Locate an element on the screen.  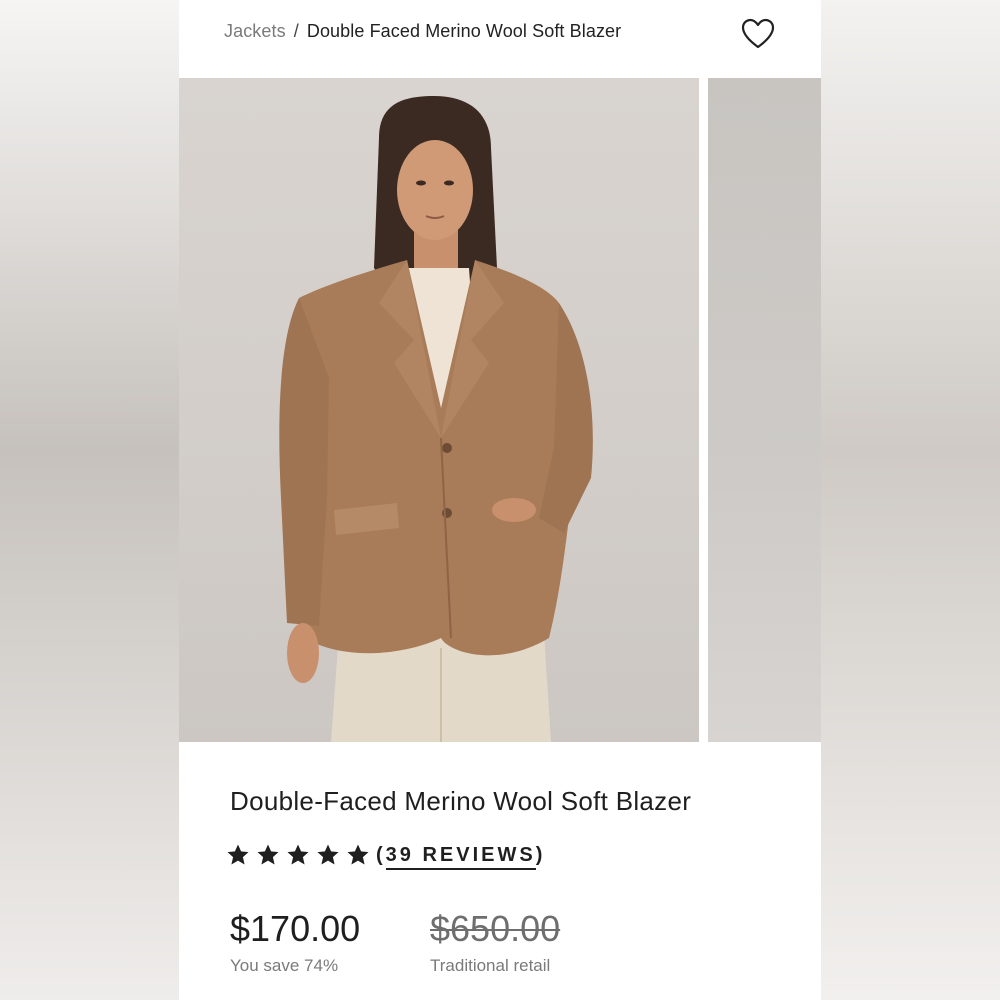
reviews-link: (39 REVIEWS) is located at coordinates (460, 856).